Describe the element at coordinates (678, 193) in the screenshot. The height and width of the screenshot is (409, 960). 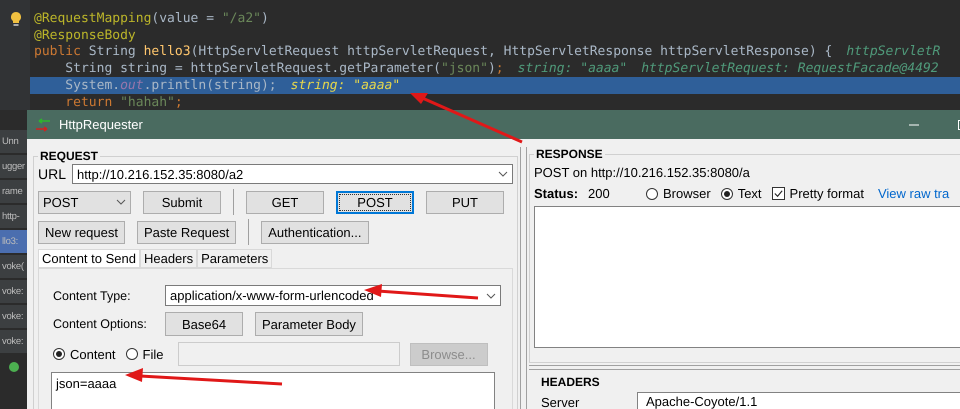
I see `view-radio: Browser` at that location.